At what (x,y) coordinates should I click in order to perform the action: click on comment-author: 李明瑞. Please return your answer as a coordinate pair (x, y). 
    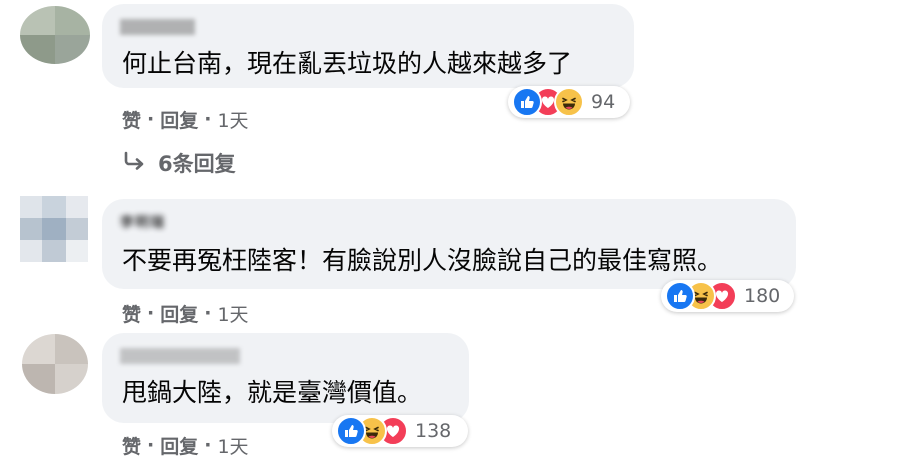
    Looking at the image, I should click on (142, 222).